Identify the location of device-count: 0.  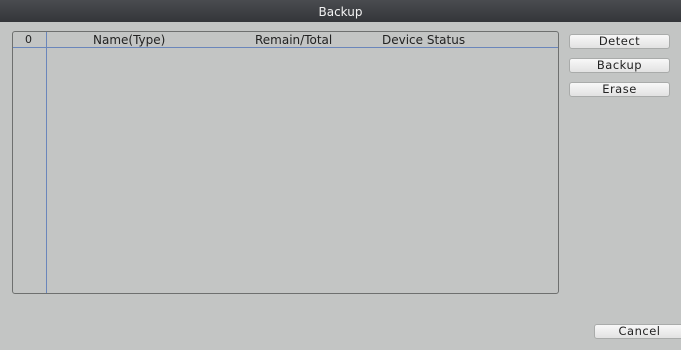
(28, 39).